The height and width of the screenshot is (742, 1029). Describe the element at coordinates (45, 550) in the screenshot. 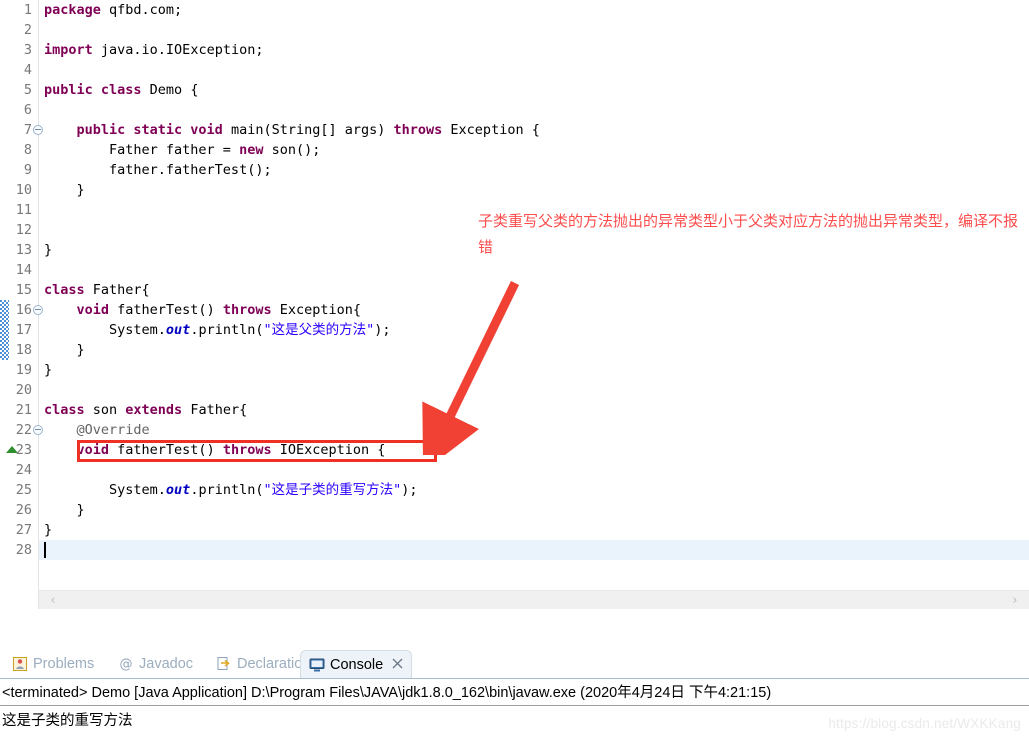

I see `text-caret` at that location.